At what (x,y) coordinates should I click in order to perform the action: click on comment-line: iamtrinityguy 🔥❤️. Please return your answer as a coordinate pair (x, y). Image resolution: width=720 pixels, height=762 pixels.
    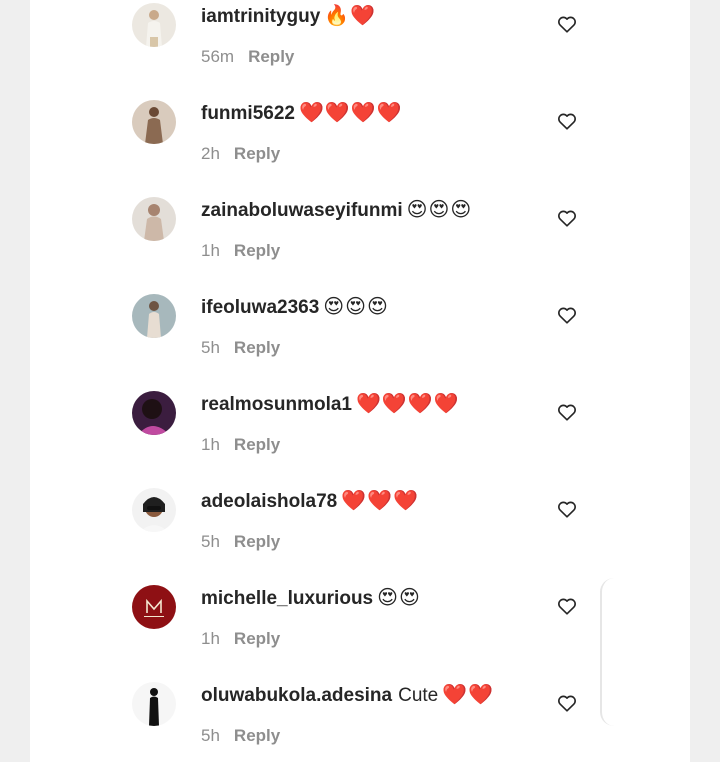
    Looking at the image, I should click on (288, 16).